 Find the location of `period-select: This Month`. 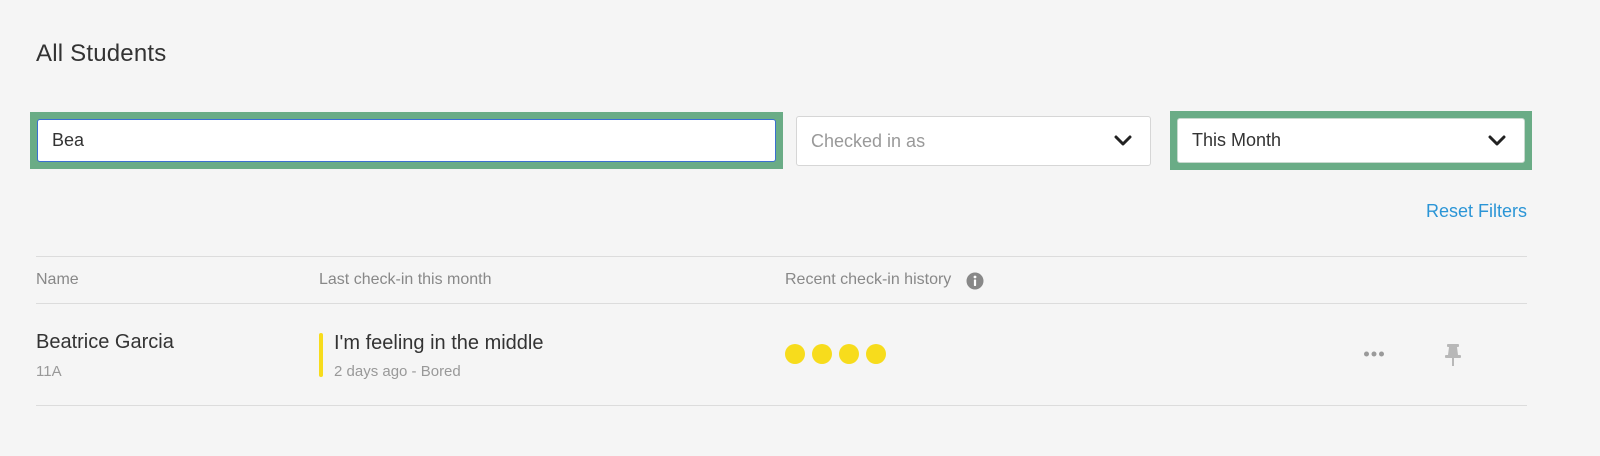

period-select: This Month is located at coordinates (1351, 140).